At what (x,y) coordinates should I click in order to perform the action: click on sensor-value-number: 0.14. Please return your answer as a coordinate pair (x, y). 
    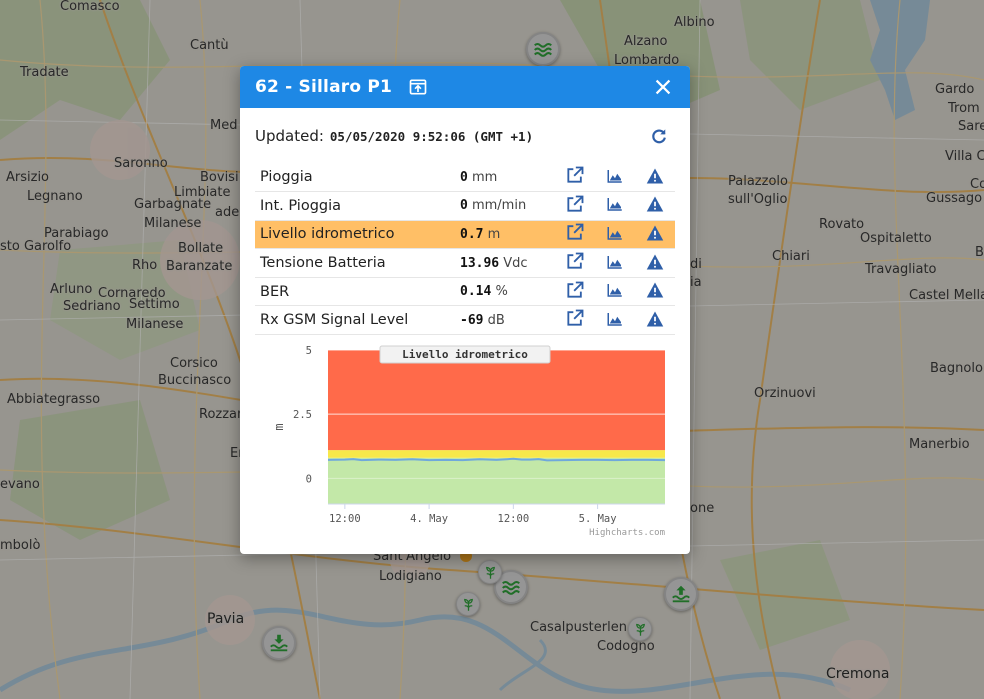
    Looking at the image, I should click on (476, 292).